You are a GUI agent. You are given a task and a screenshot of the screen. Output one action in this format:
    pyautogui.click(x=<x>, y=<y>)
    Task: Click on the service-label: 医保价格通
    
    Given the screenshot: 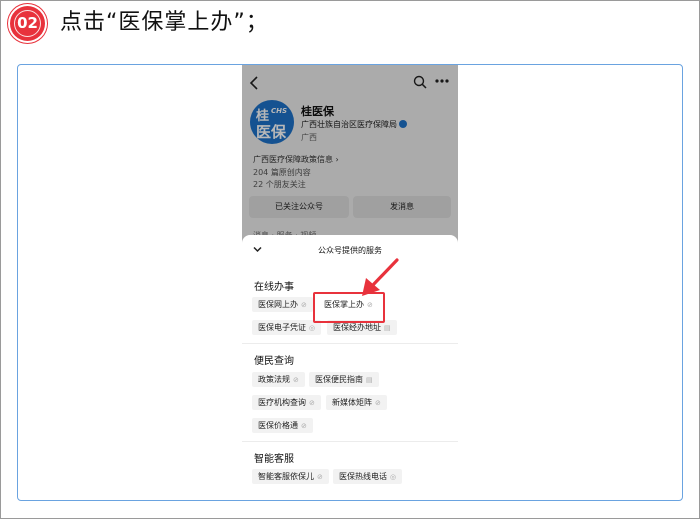 What is the action you would take?
    pyautogui.click(x=278, y=425)
    